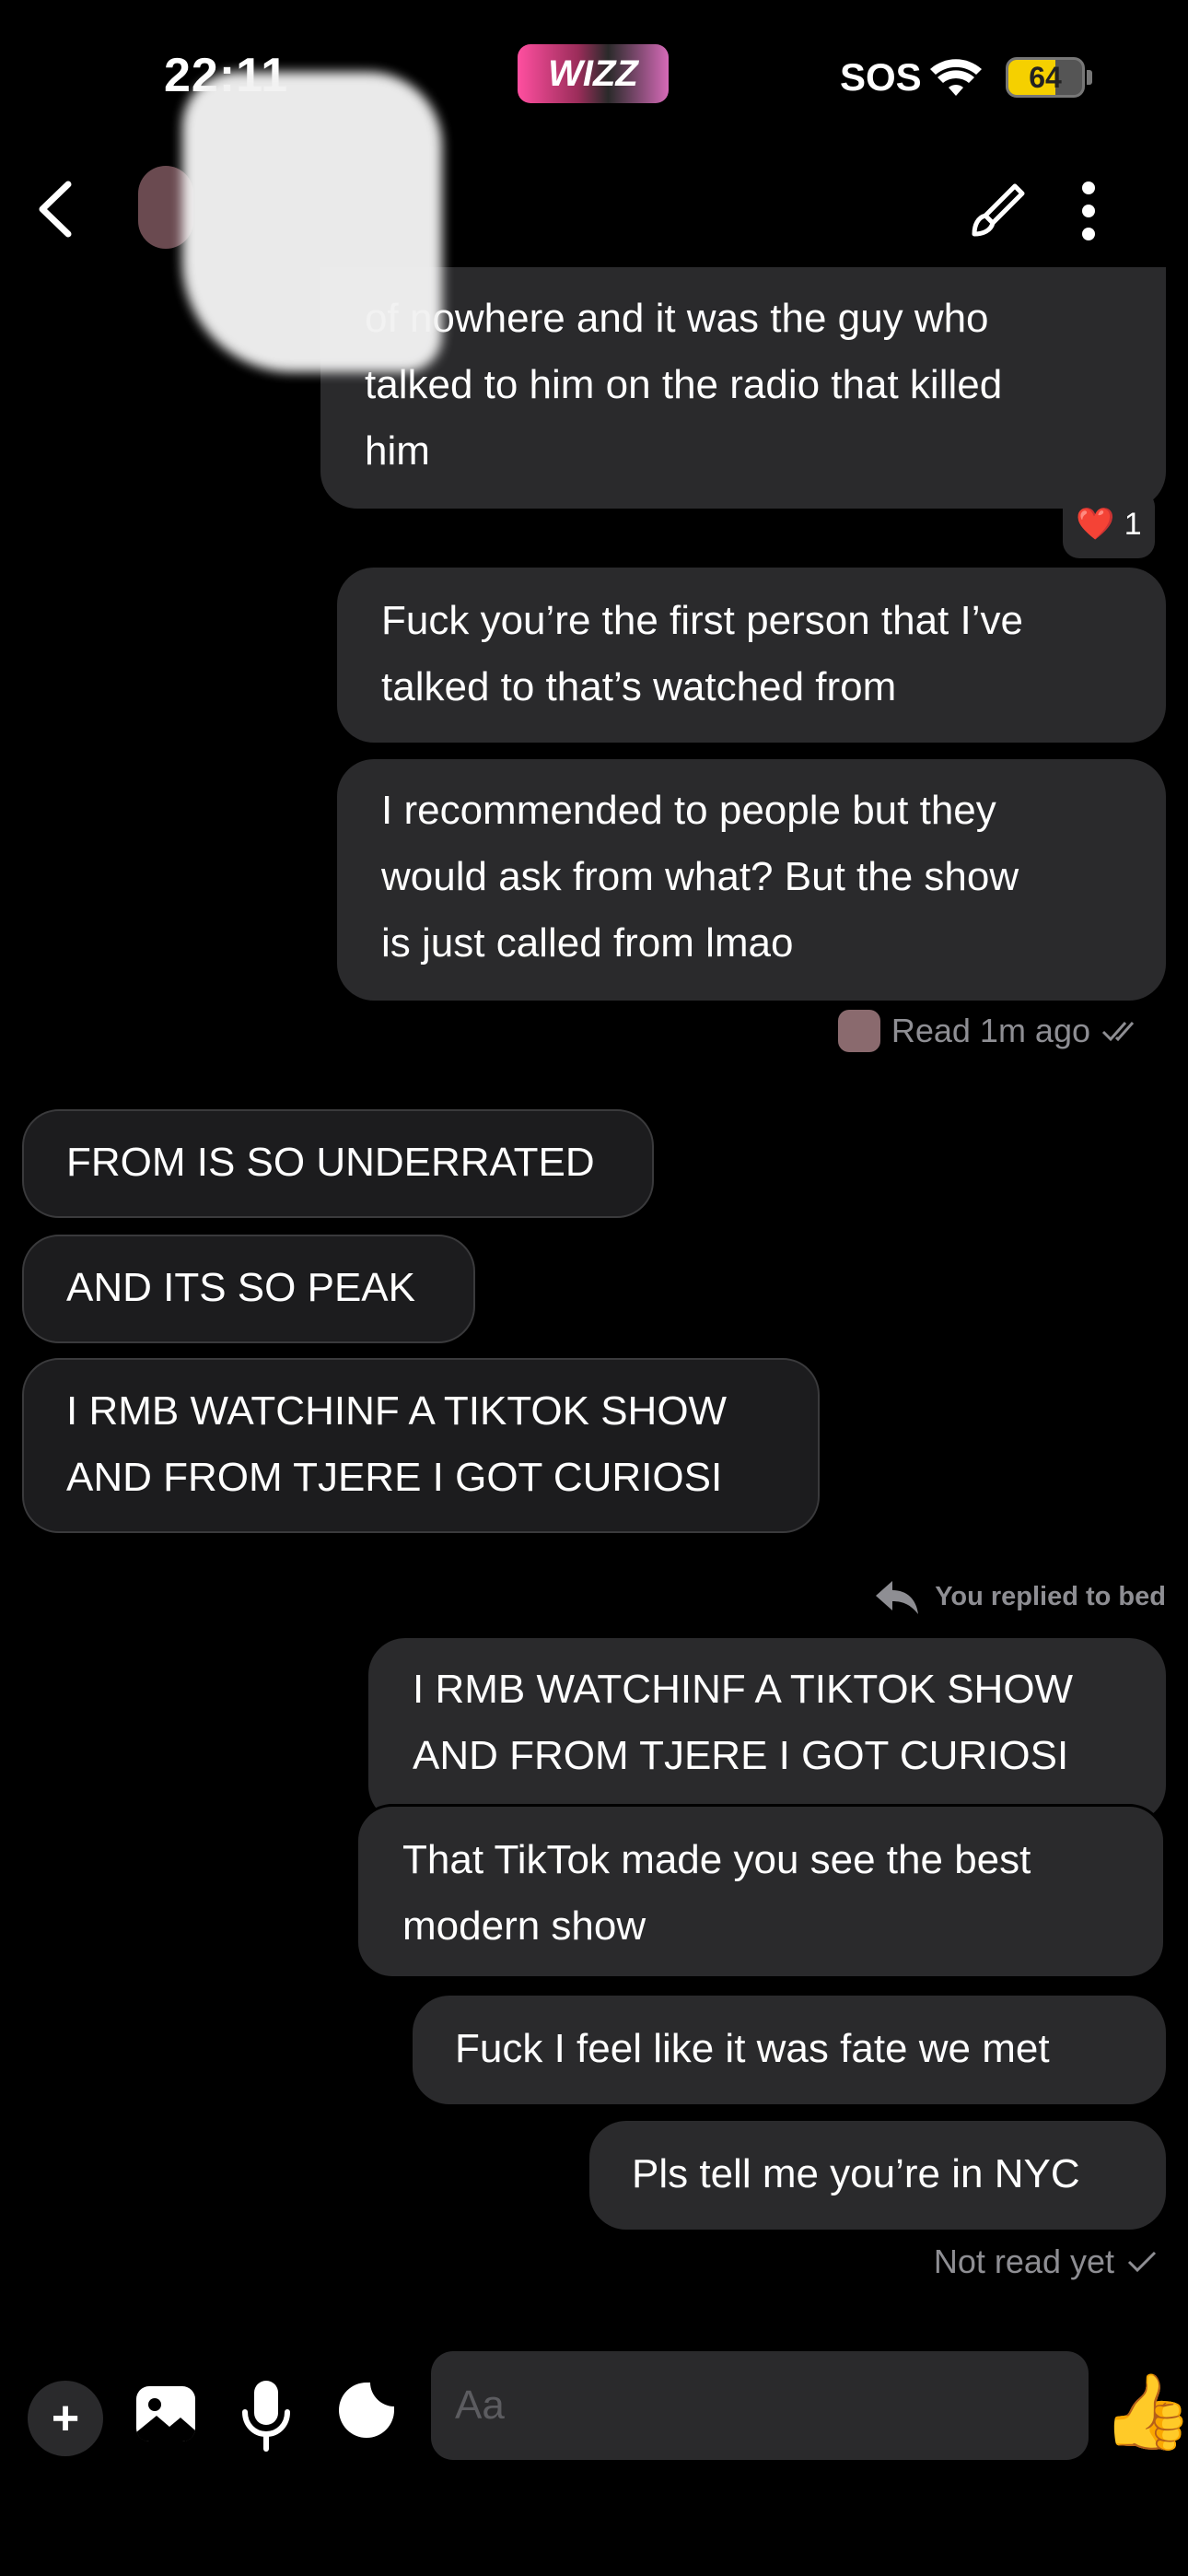 The width and height of the screenshot is (1188, 2576). What do you see at coordinates (1089, 77) in the screenshot?
I see `battery-tip` at bounding box center [1089, 77].